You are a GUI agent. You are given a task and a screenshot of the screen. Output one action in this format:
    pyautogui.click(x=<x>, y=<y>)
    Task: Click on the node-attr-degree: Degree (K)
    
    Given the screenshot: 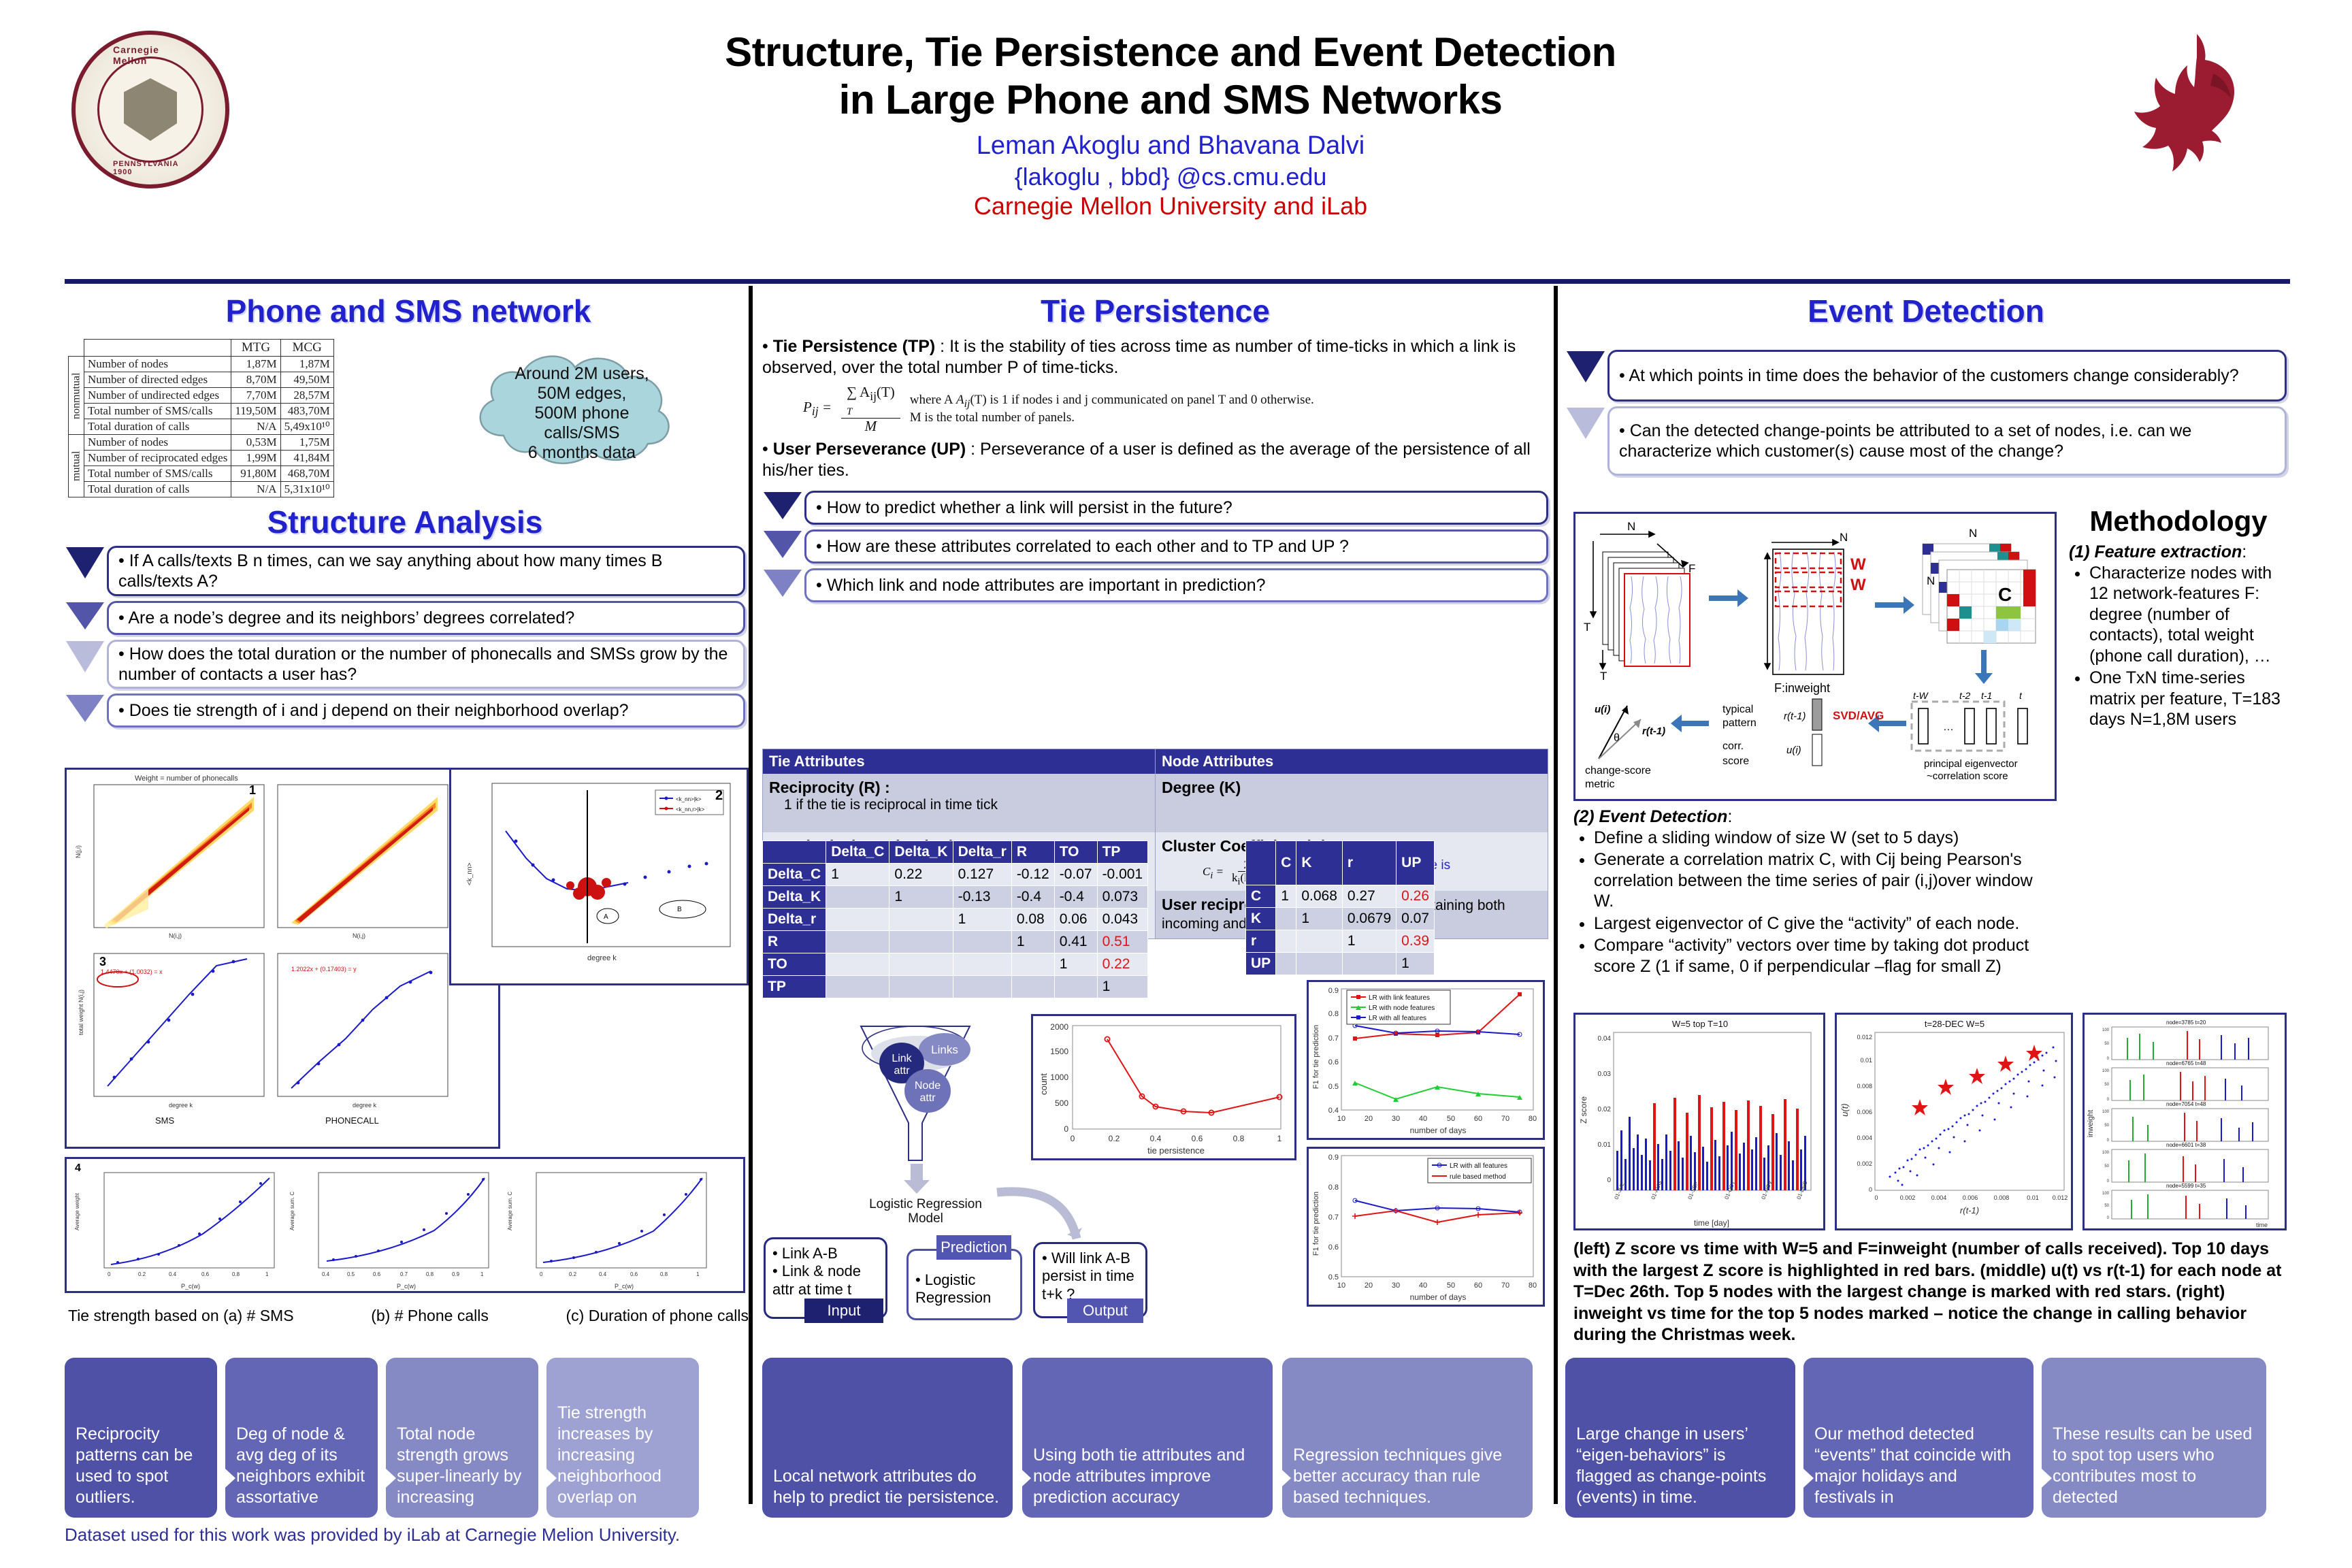 What is the action you would take?
    pyautogui.click(x=1352, y=803)
    